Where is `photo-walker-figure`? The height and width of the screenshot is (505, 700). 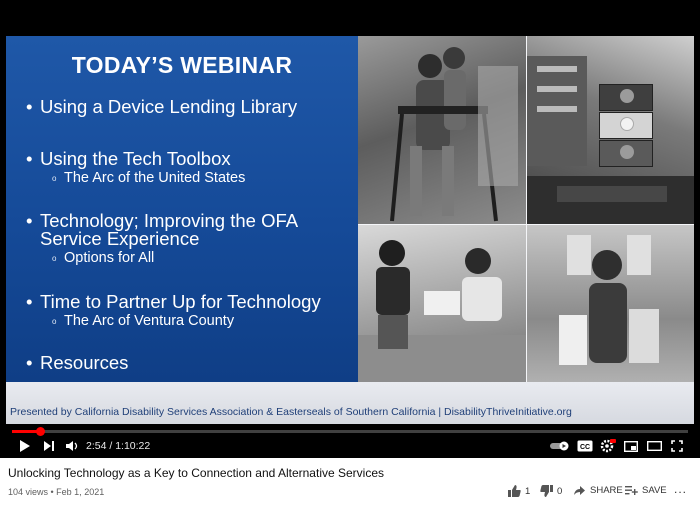
photo-walker-figure is located at coordinates (454, 134).